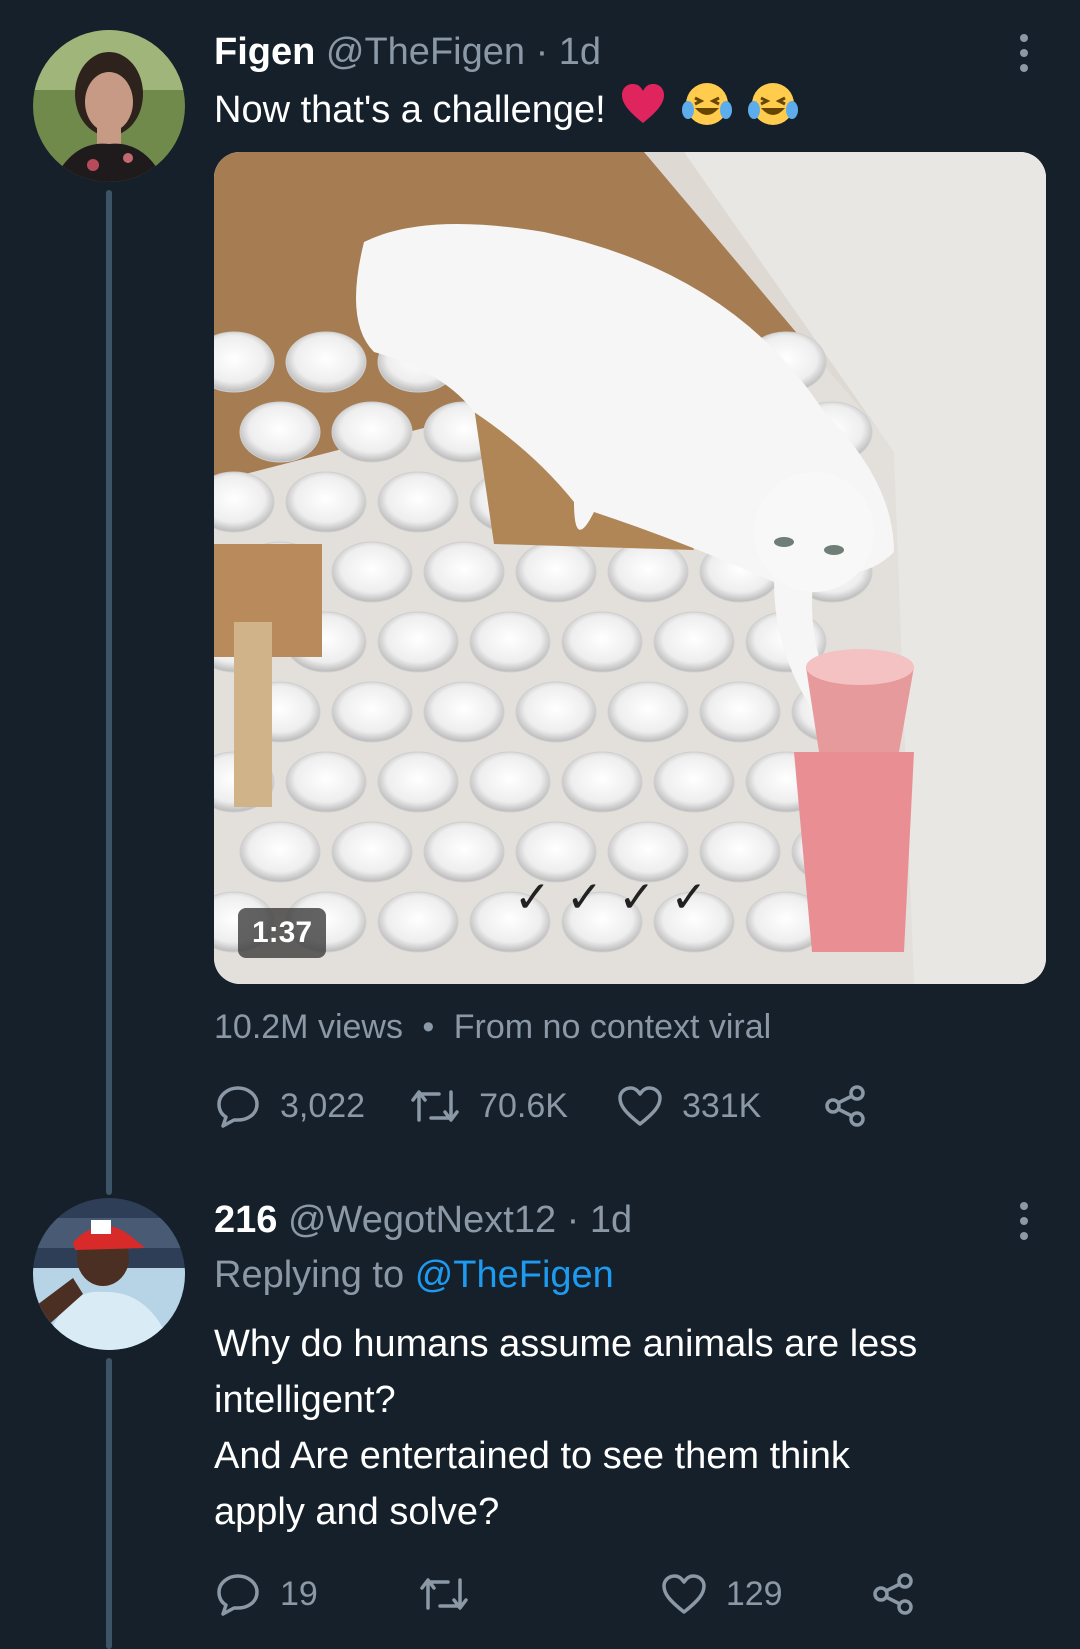 This screenshot has height=1649, width=1080. I want to click on reply-header: 216 @WegotNext12 · 1d, so click(423, 1220).